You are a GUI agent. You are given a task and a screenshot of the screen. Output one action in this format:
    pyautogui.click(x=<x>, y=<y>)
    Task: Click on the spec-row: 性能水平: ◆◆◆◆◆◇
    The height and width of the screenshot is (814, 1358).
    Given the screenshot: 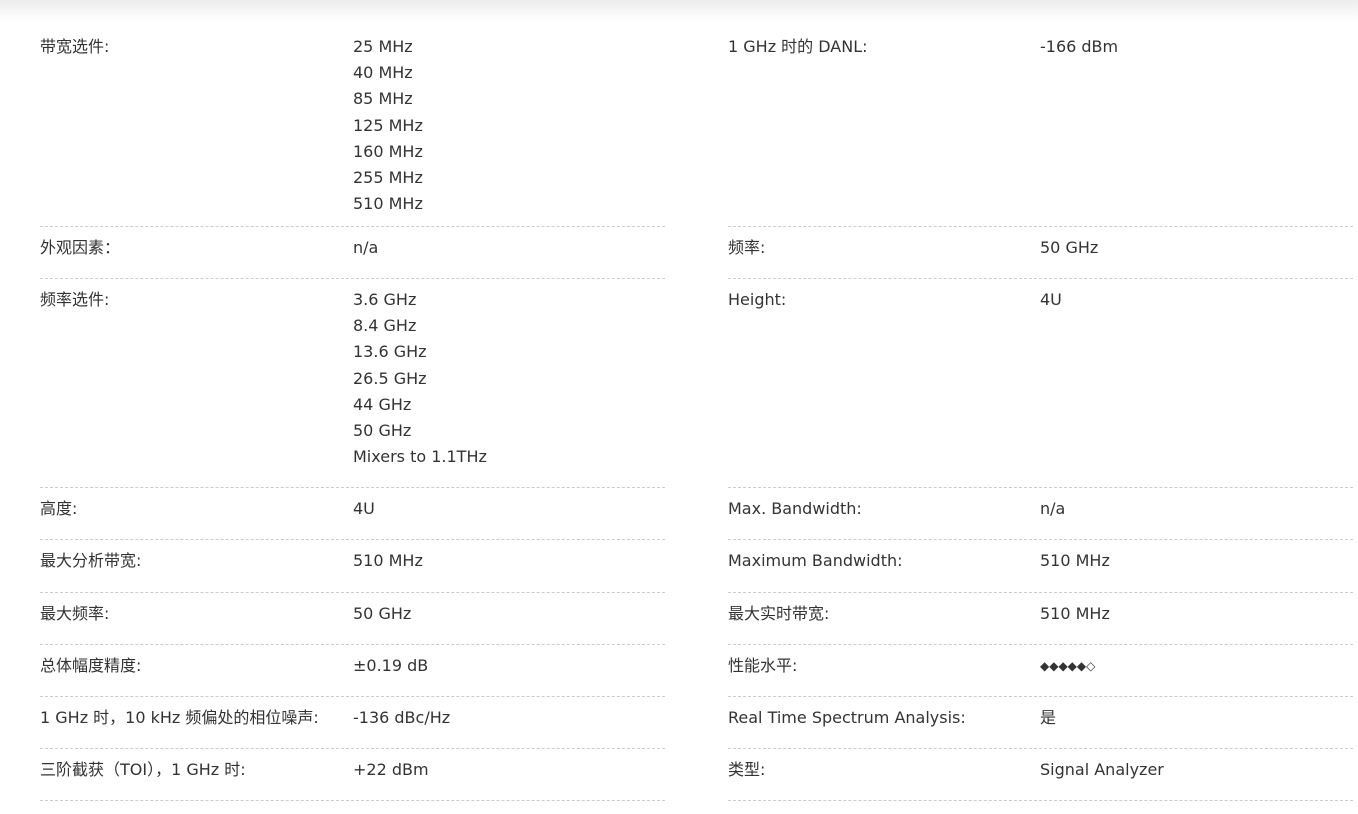 What is the action you would take?
    pyautogui.click(x=1040, y=671)
    